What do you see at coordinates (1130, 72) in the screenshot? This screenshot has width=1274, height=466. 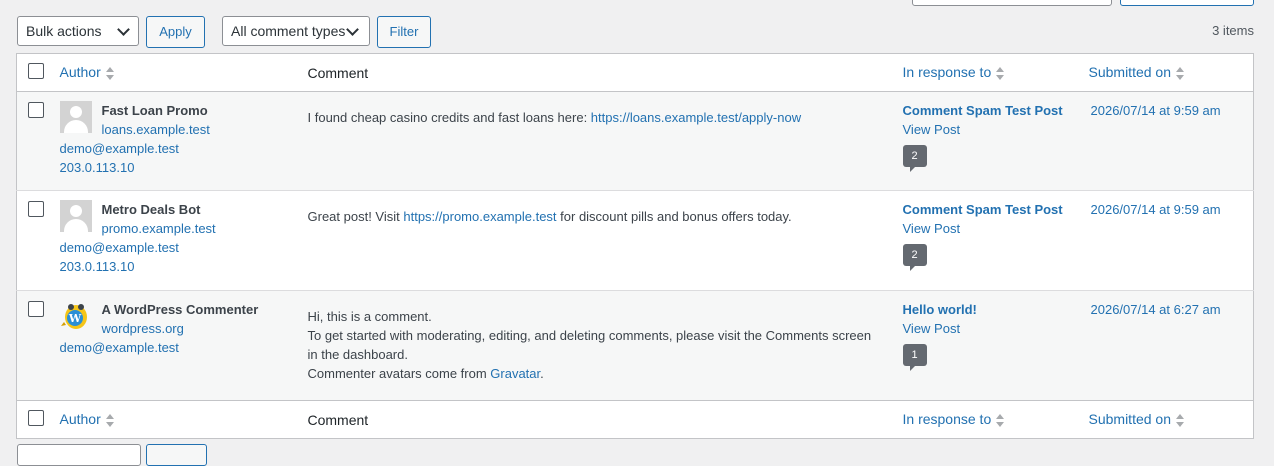 I see `submitted-header-label: Submitted on` at bounding box center [1130, 72].